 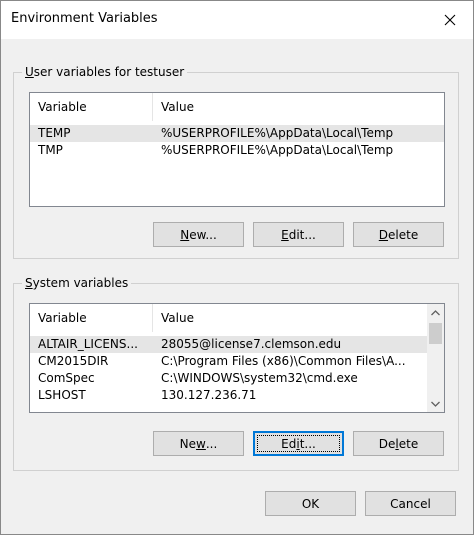 What do you see at coordinates (251, 344) in the screenshot?
I see `value-cell: 28055@license7.clemson.edu` at bounding box center [251, 344].